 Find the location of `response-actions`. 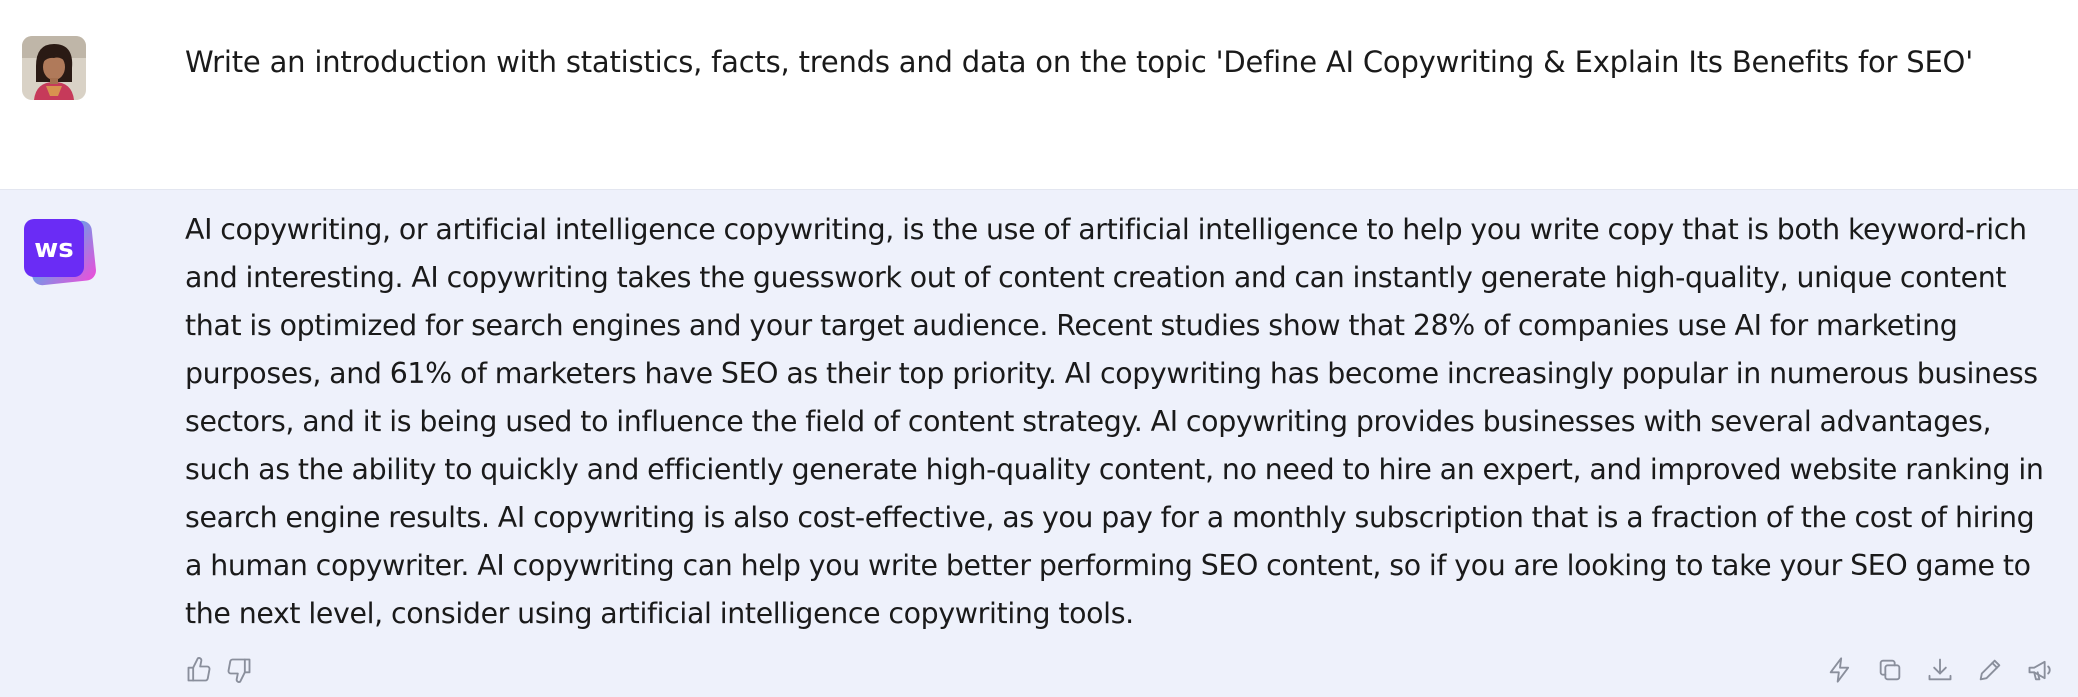

response-actions is located at coordinates (1940, 670).